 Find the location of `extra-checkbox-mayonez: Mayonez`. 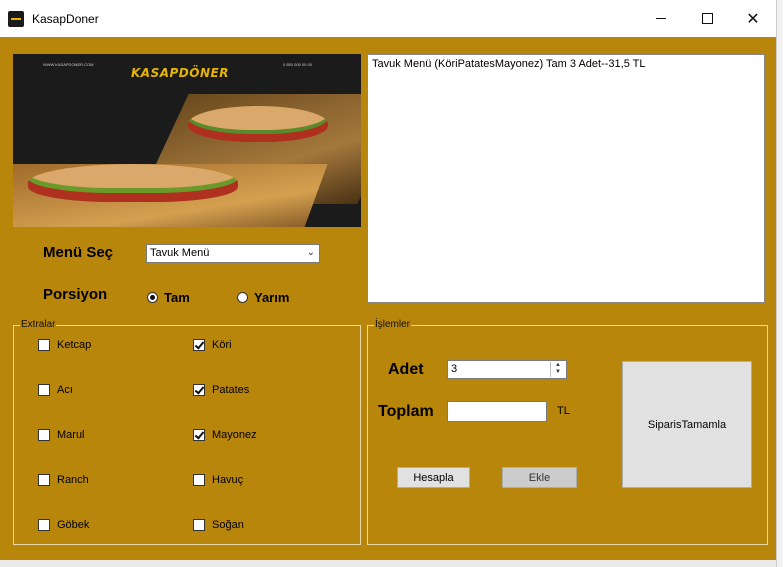

extra-checkbox-mayonez: Mayonez is located at coordinates (225, 435).